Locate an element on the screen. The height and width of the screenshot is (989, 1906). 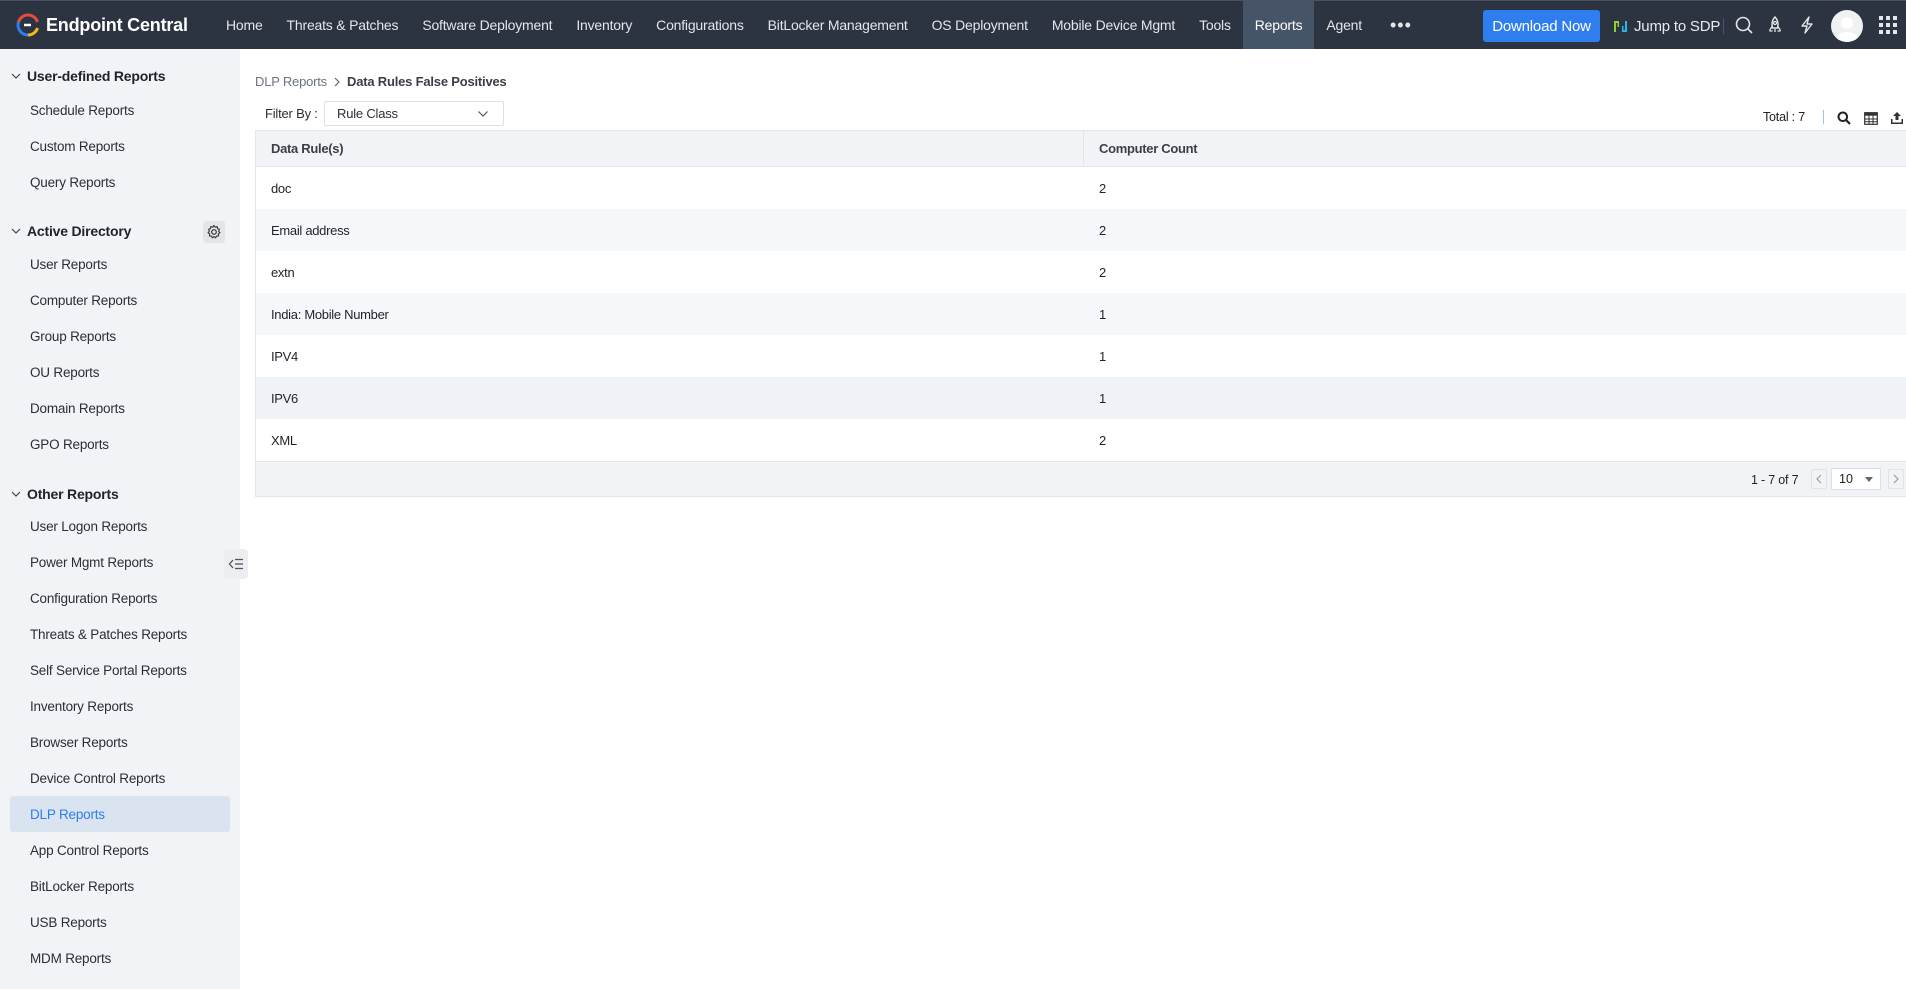
nav-software-deployment: Software Deployment is located at coordinates (487, 25).